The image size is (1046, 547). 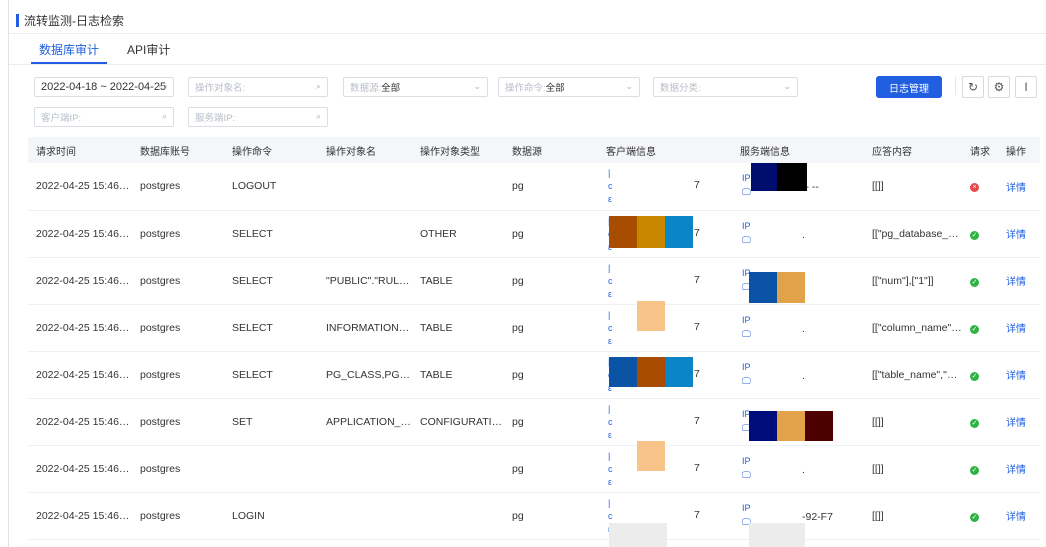 I want to click on col-db-account: 数据库账号, so click(x=178, y=150).